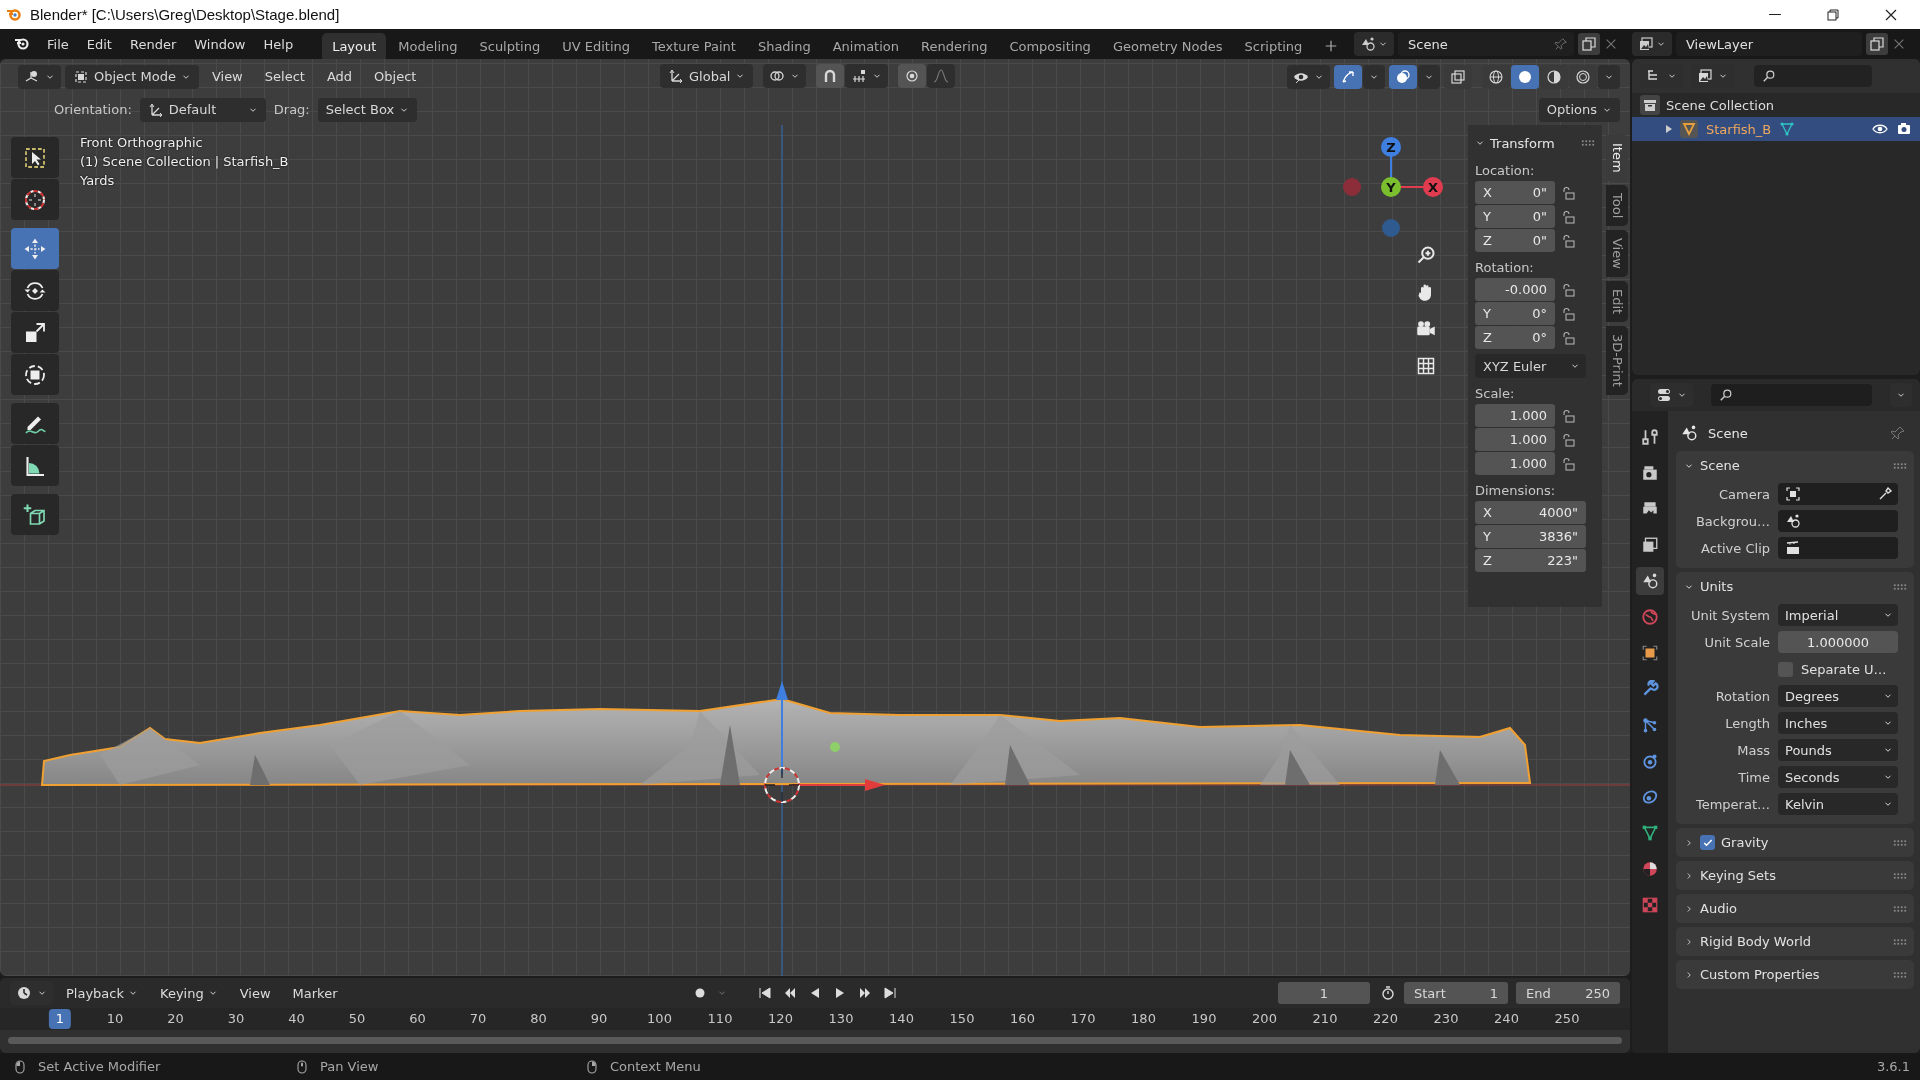  I want to click on close-icon, so click(1611, 44).